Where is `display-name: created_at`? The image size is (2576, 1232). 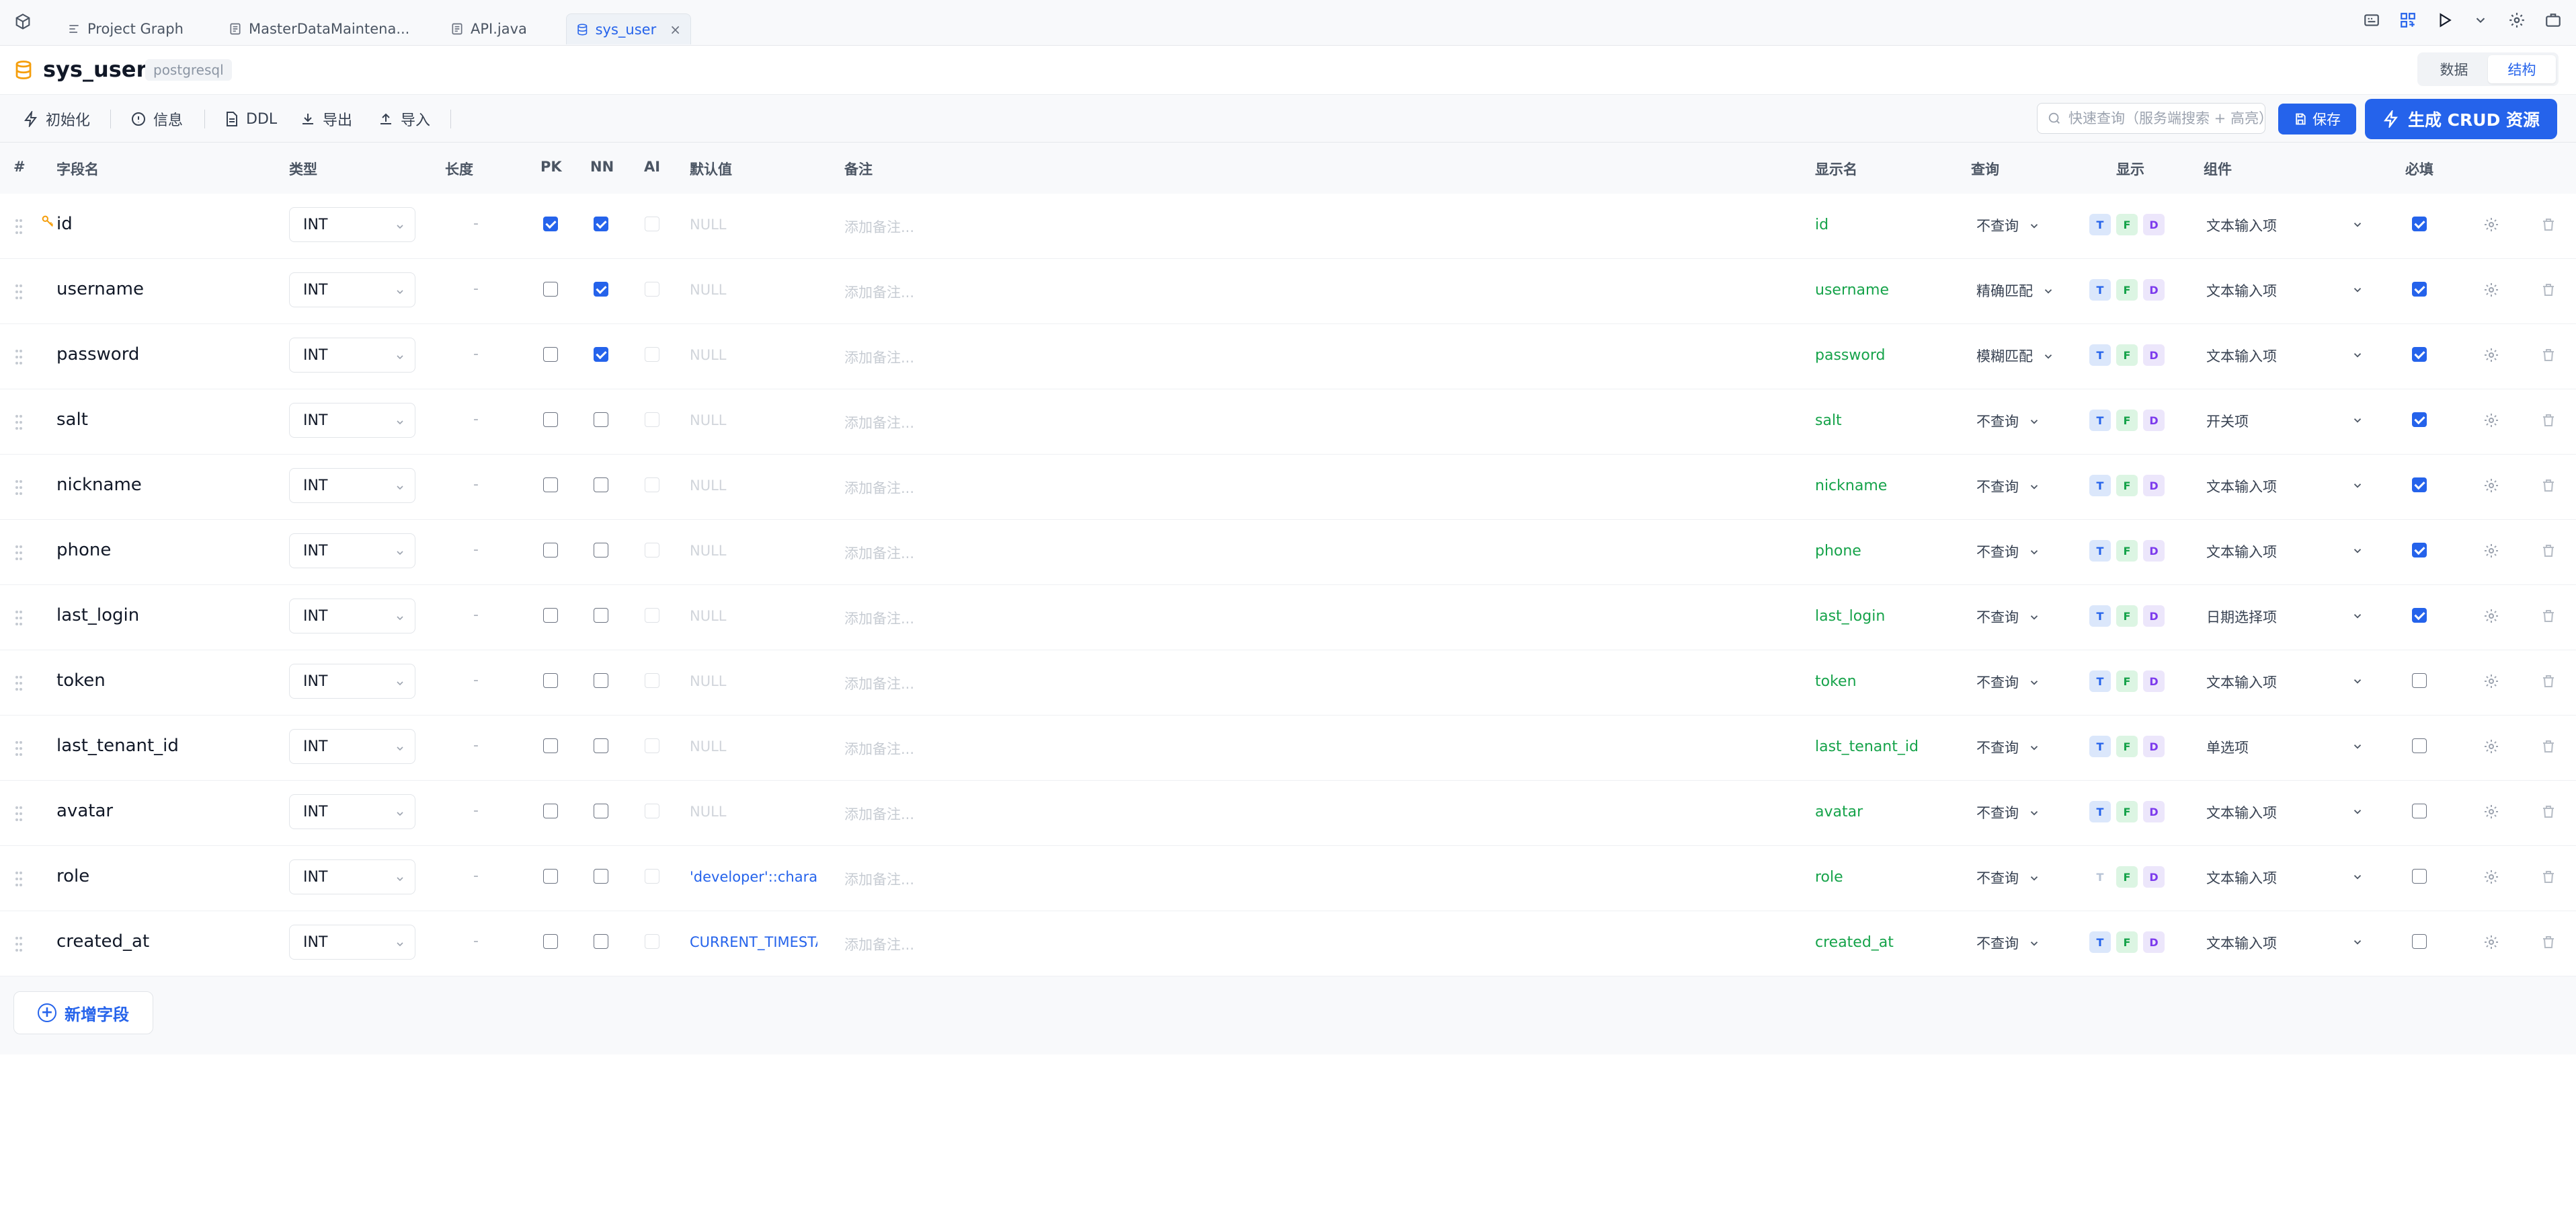
display-name: created_at is located at coordinates (1854, 942).